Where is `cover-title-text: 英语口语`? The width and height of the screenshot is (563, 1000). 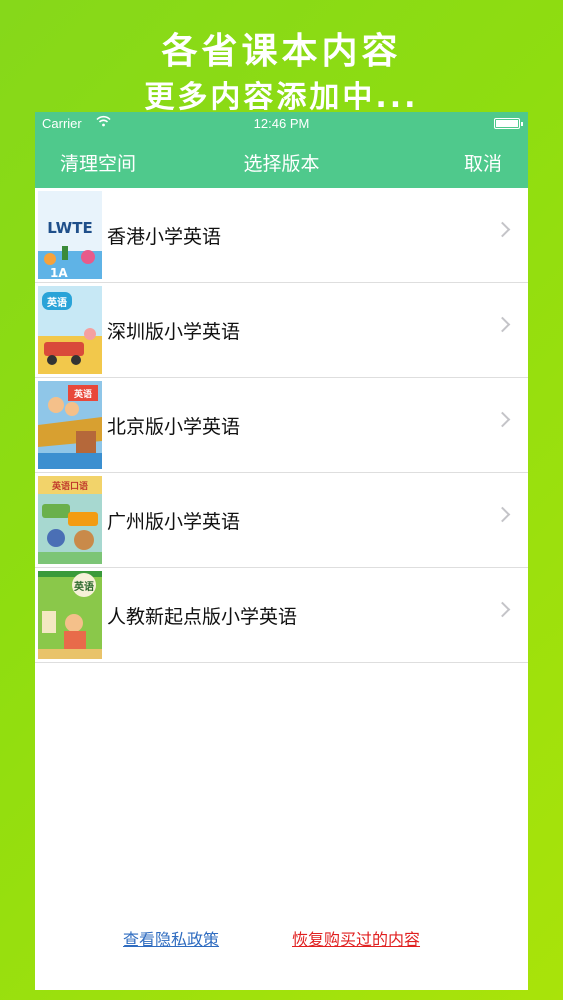
cover-title-text: 英语口语 is located at coordinates (69, 486).